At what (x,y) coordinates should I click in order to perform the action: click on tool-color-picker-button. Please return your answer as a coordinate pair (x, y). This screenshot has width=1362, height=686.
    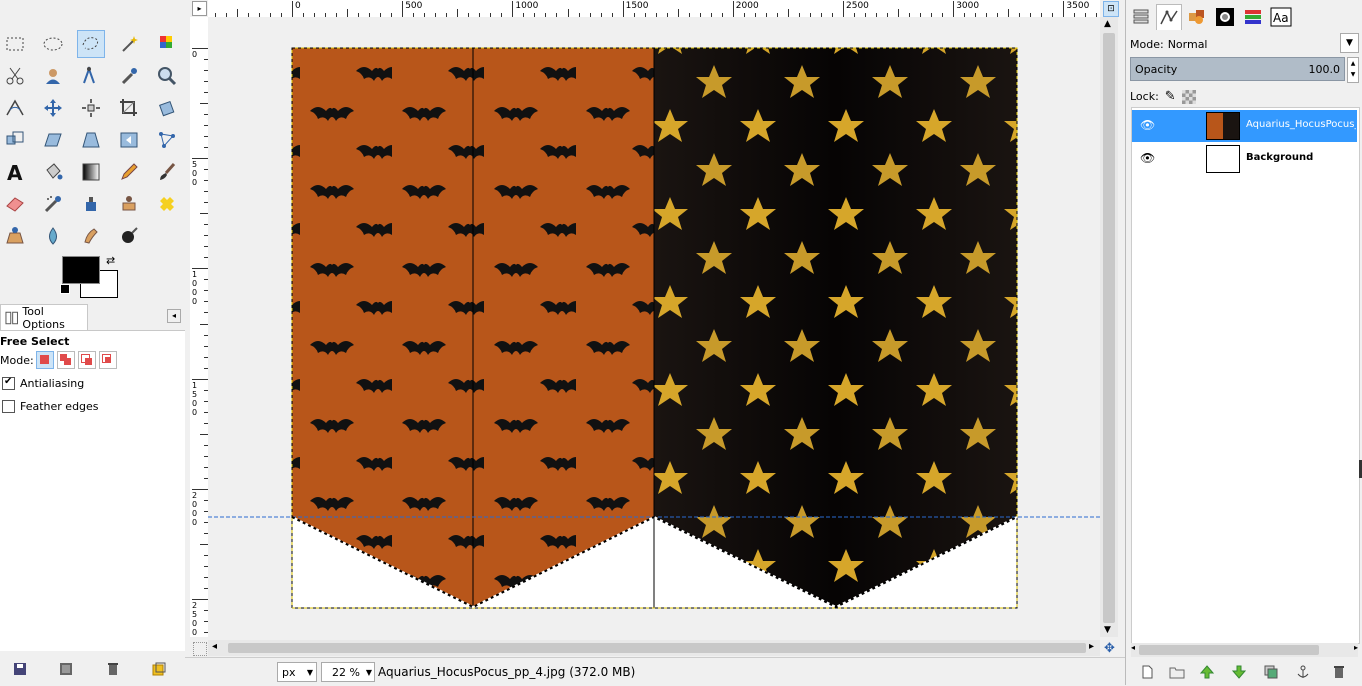
    Looking at the image, I should click on (129, 76).